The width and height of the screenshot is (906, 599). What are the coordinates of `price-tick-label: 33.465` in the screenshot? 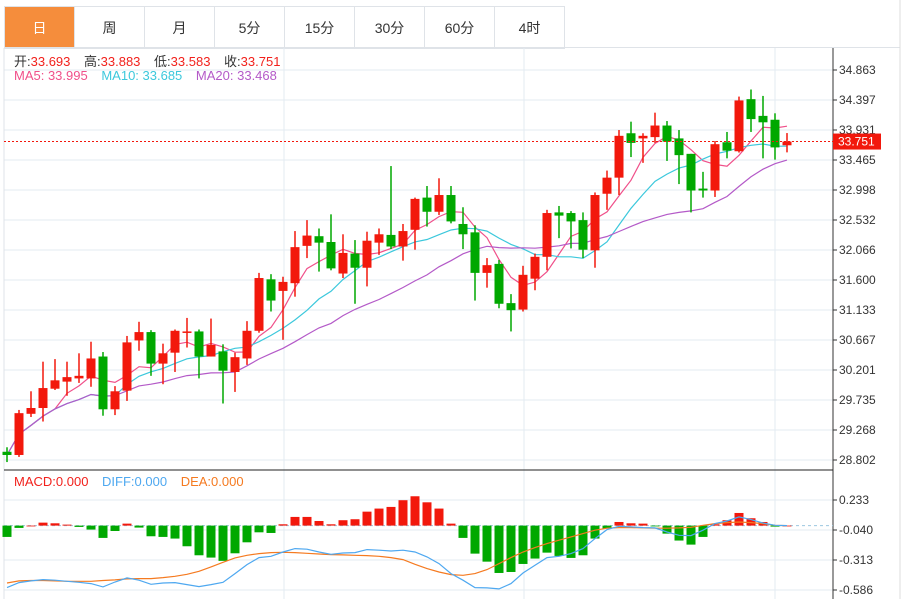 It's located at (857, 160).